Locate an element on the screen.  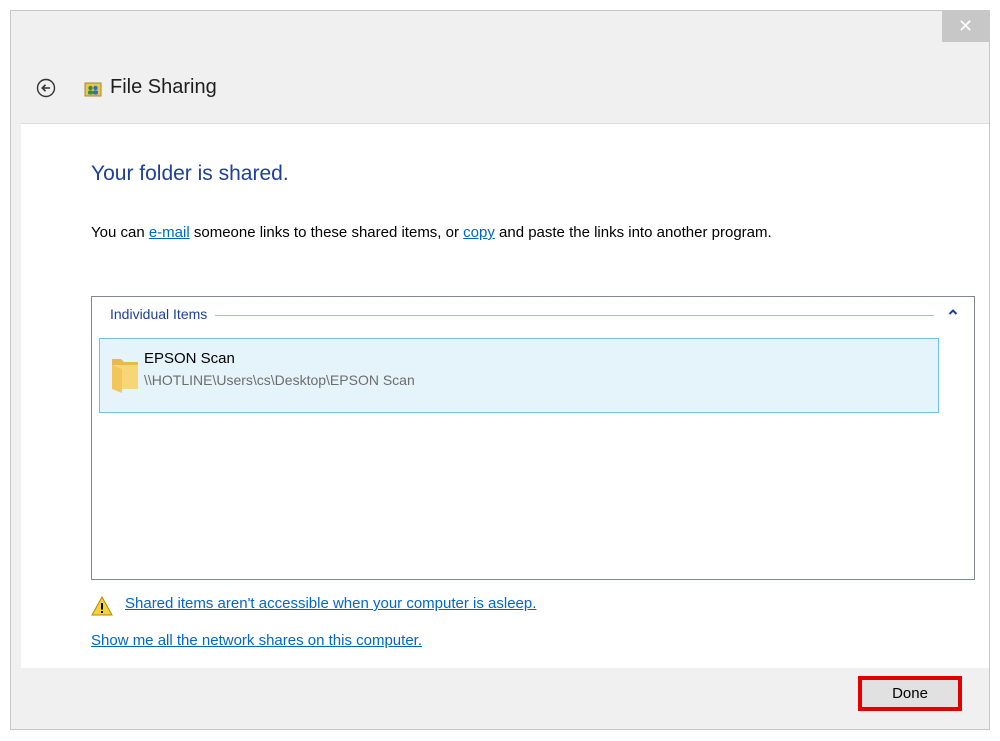
close-button: ✕ is located at coordinates (965, 26).